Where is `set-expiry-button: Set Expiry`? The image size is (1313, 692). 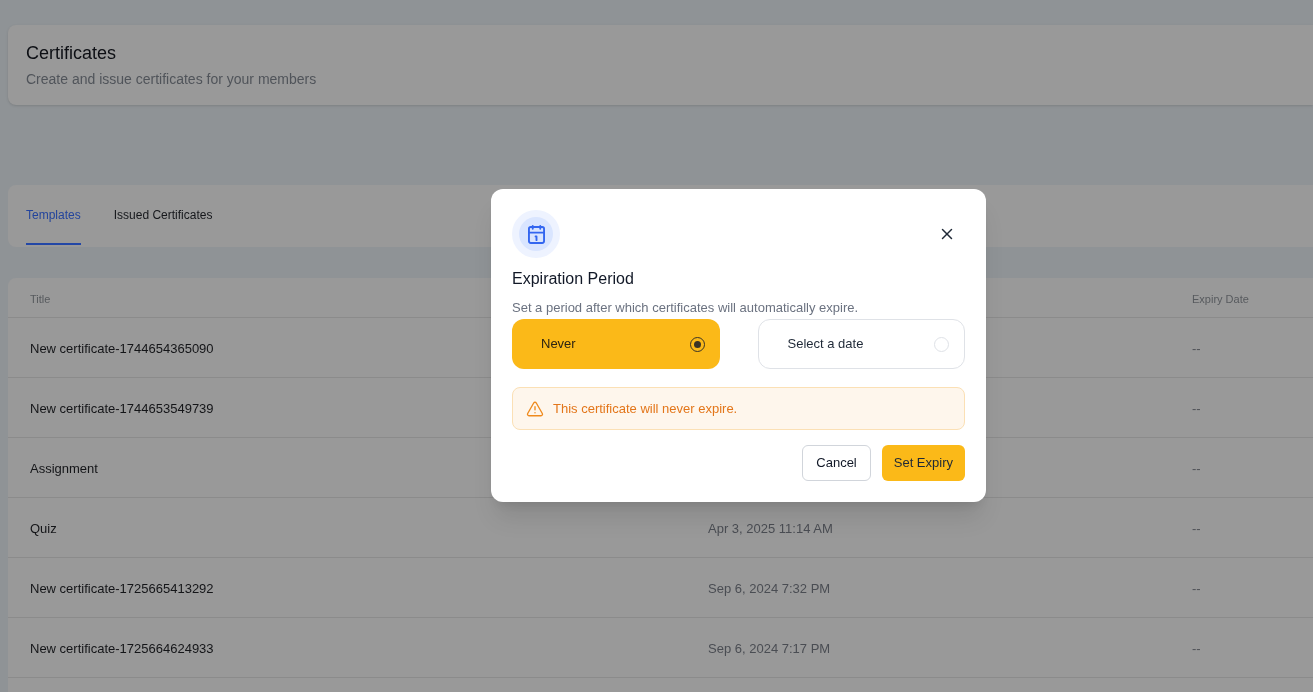 set-expiry-button: Set Expiry is located at coordinates (923, 463).